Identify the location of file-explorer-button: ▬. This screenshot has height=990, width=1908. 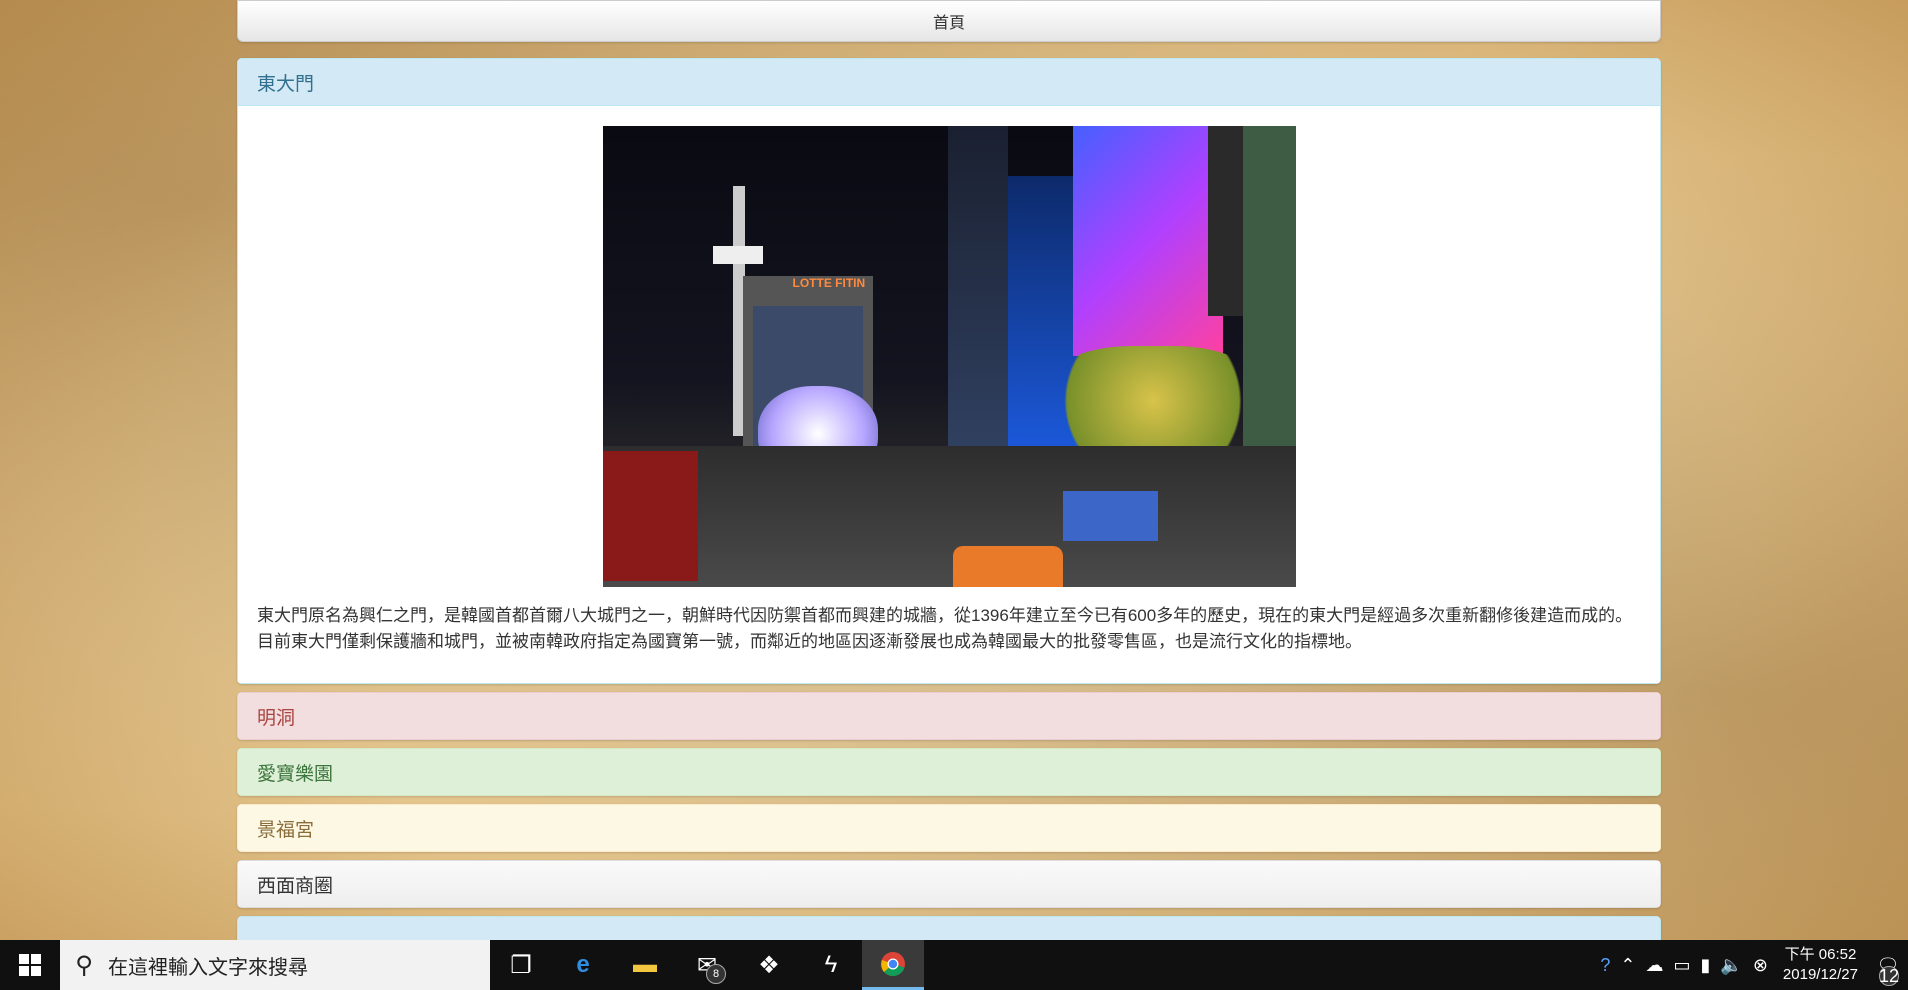
(645, 965).